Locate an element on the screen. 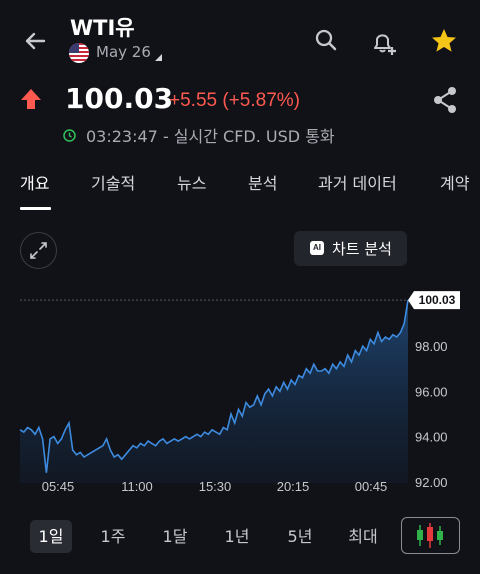 The width and height of the screenshot is (480, 574). range-1d: 1일 is located at coordinates (51, 536).